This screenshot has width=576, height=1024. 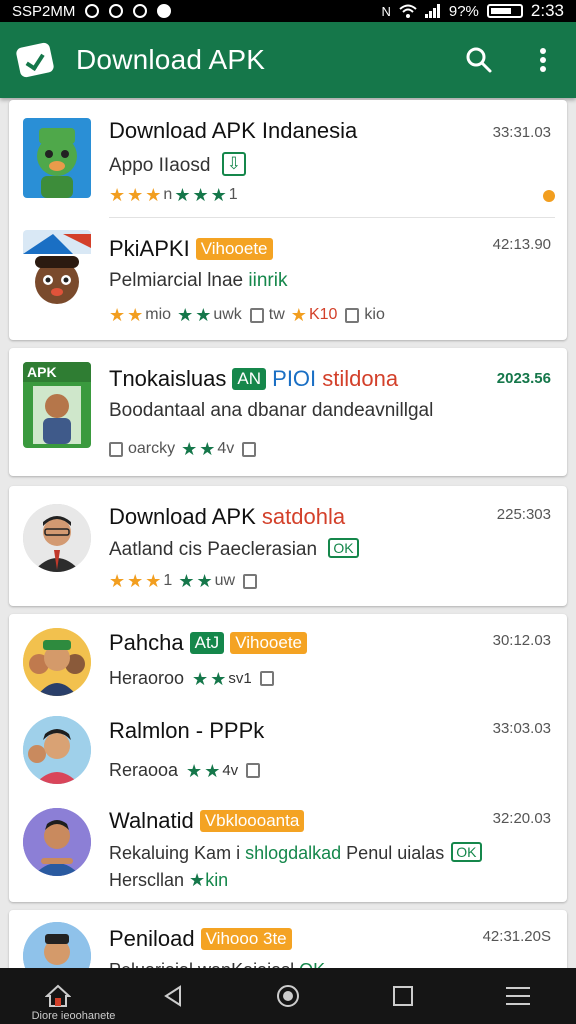 I want to click on app-thumbnail: APK, so click(x=57, y=405).